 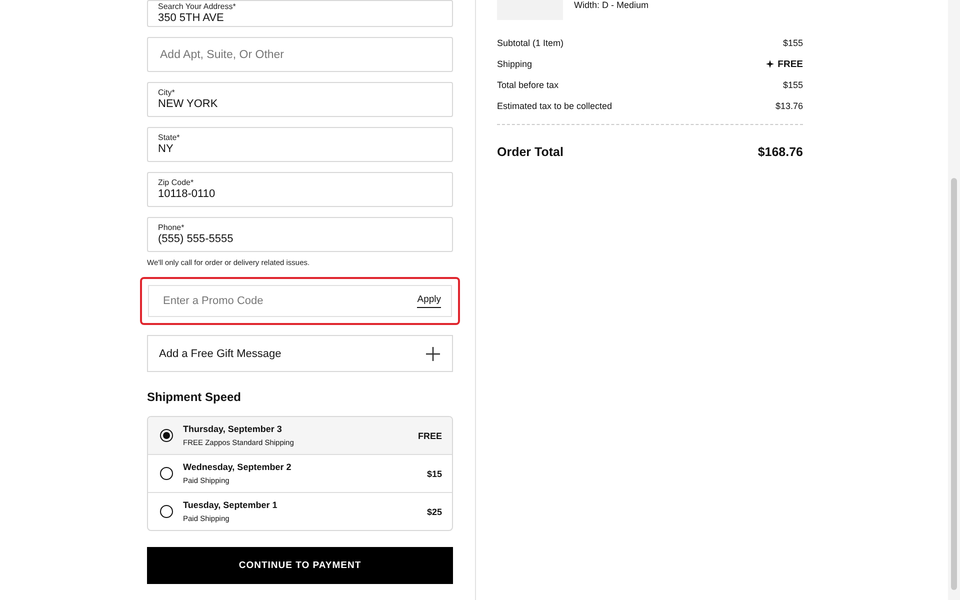 I want to click on promo-code-field: Enter a Promo Code Apply, so click(x=300, y=301).